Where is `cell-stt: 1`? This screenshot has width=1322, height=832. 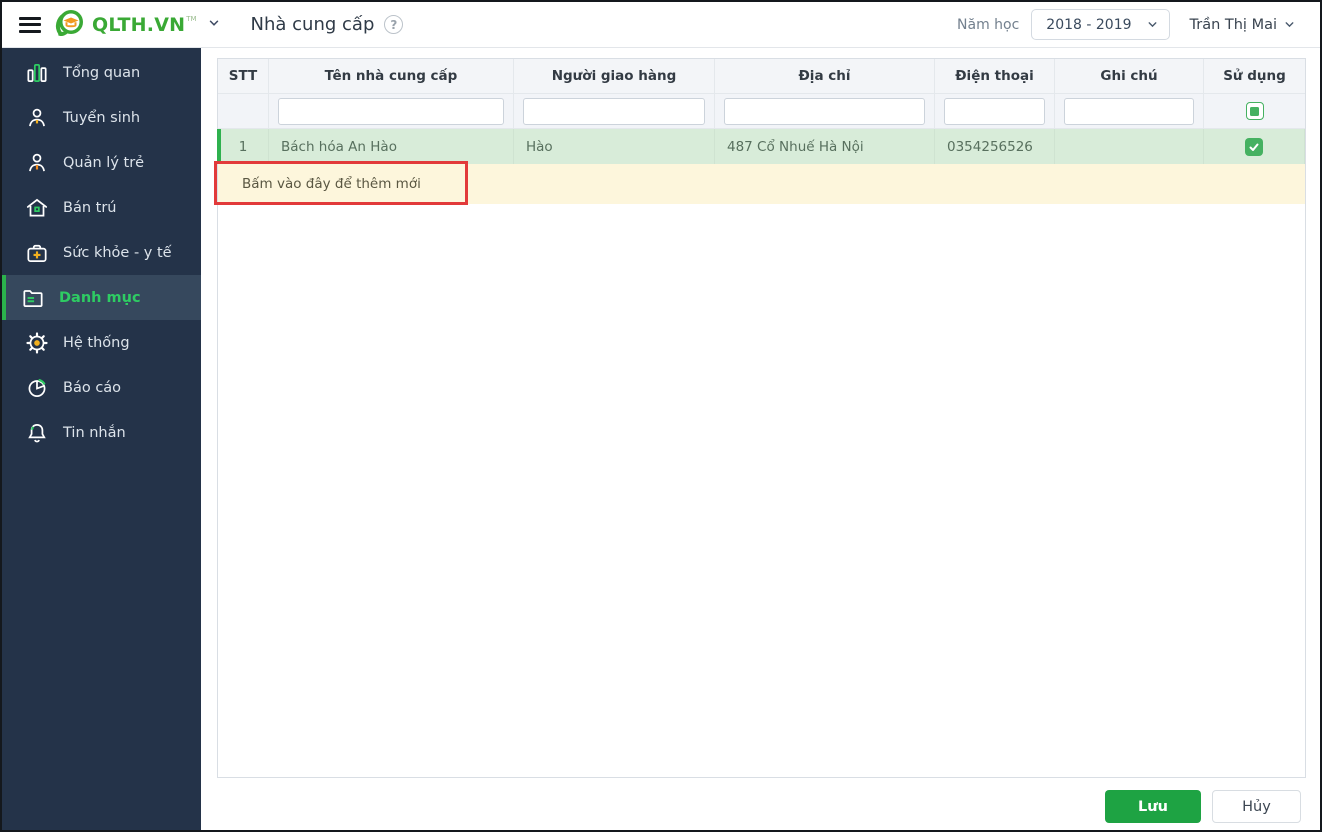 cell-stt: 1 is located at coordinates (243, 146).